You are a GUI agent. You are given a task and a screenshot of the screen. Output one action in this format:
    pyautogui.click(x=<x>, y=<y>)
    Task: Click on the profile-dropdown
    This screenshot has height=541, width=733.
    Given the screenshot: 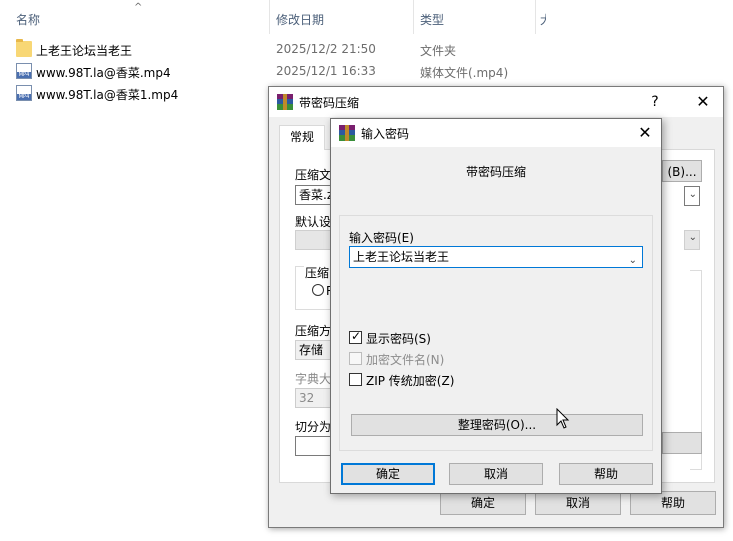 What is the action you would take?
    pyautogui.click(x=315, y=240)
    